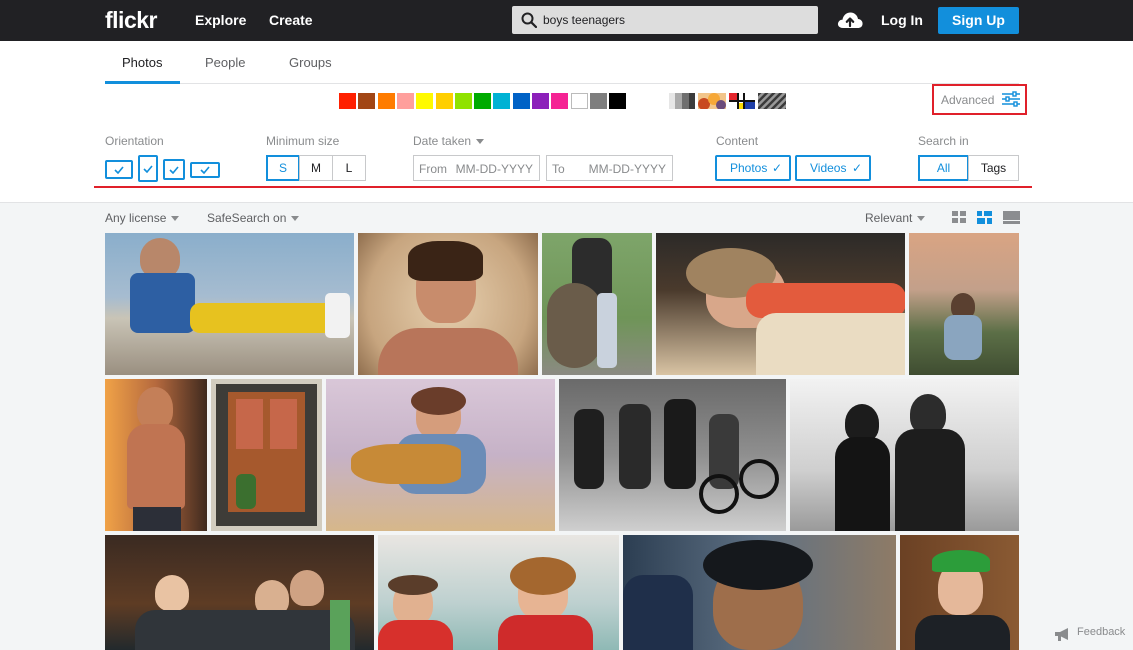 The height and width of the screenshot is (650, 1133). Describe the element at coordinates (902, 20) in the screenshot. I see `login-link: Log In` at that location.